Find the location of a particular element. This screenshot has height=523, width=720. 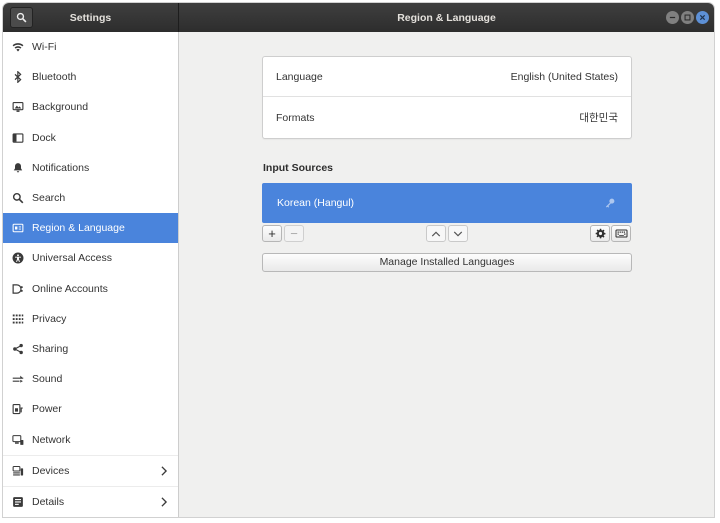

manage-installed-languages-button: Manage Installed Languages is located at coordinates (447, 262).